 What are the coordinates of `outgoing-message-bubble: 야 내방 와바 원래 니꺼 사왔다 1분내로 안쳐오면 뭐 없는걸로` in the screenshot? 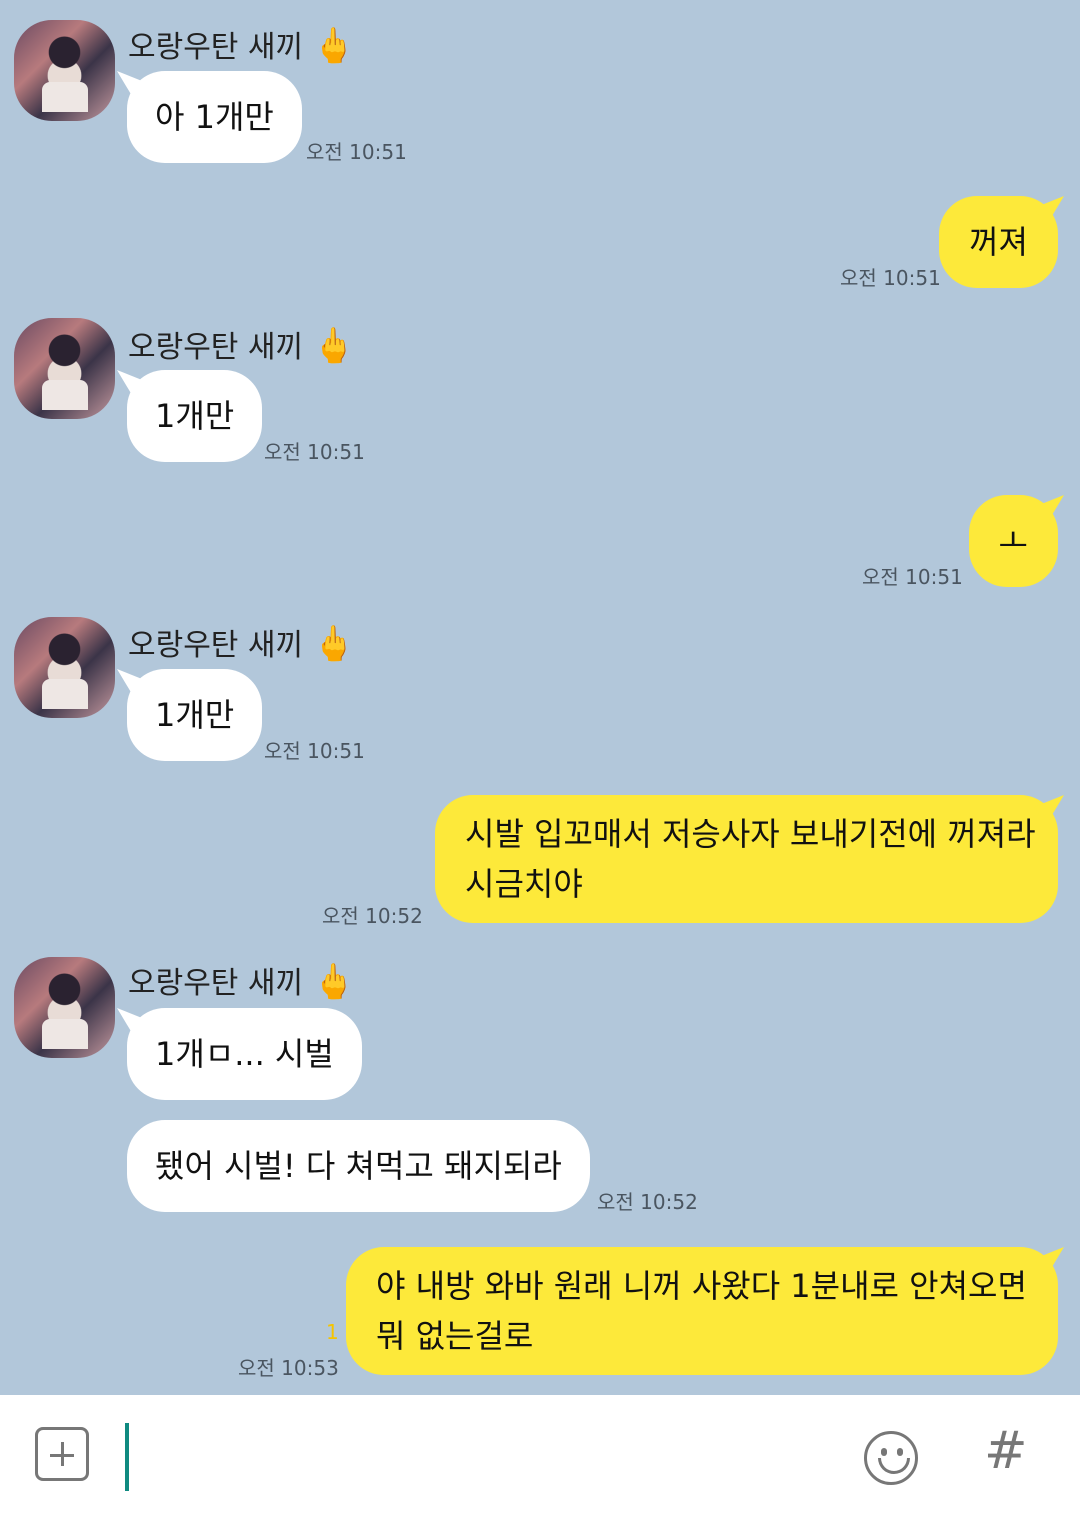 It's located at (702, 1311).